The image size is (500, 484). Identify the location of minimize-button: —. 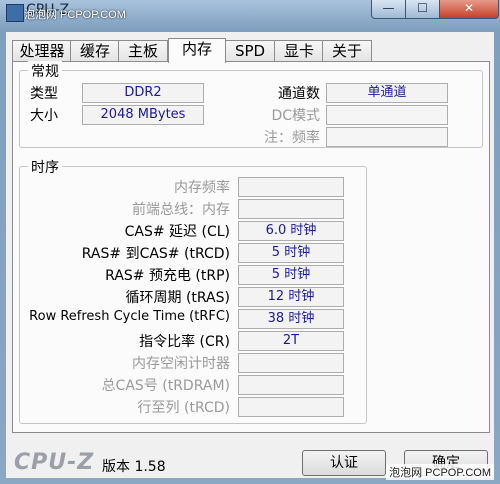
(388, 9).